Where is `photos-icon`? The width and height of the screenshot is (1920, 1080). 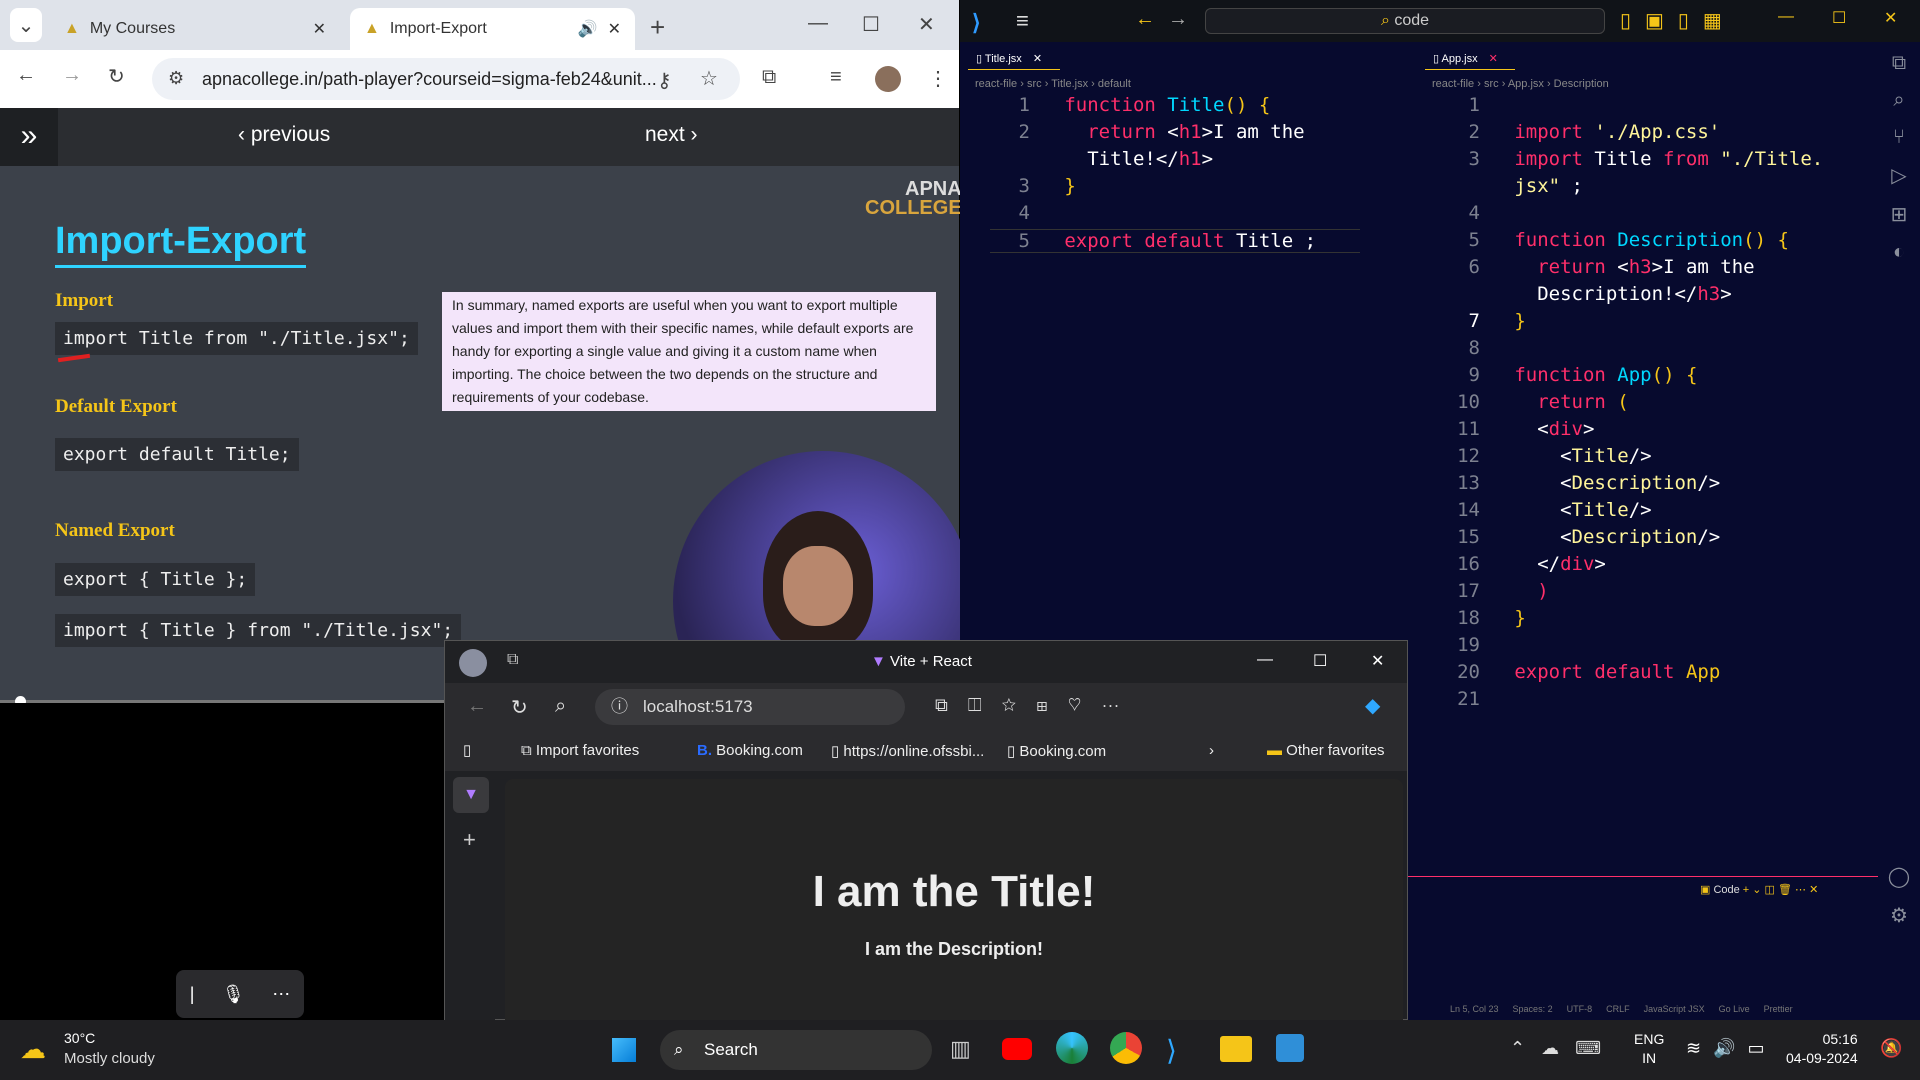 photos-icon is located at coordinates (1290, 1048).